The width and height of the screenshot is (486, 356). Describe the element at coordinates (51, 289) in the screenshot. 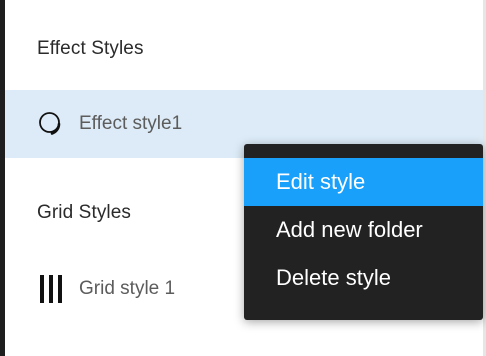

I see `grid-columns-icon` at that location.